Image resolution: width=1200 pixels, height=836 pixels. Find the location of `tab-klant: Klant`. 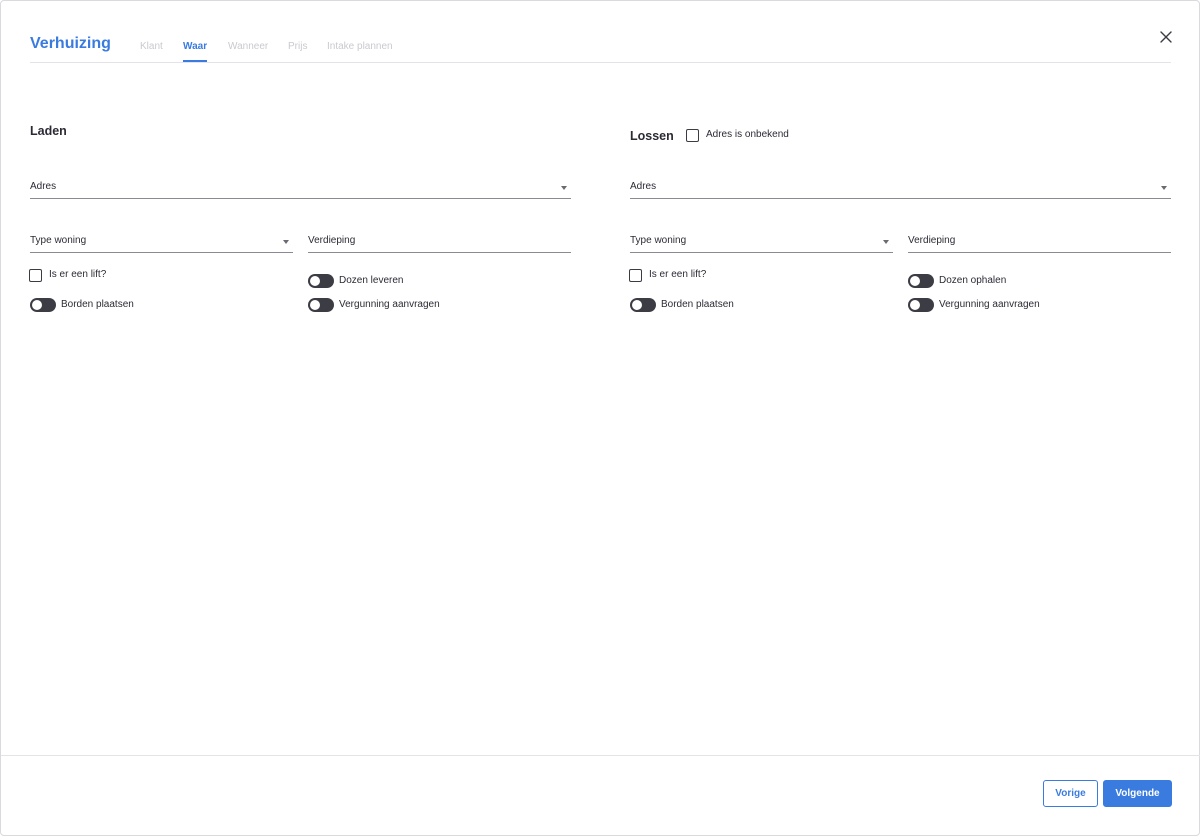

tab-klant: Klant is located at coordinates (151, 50).